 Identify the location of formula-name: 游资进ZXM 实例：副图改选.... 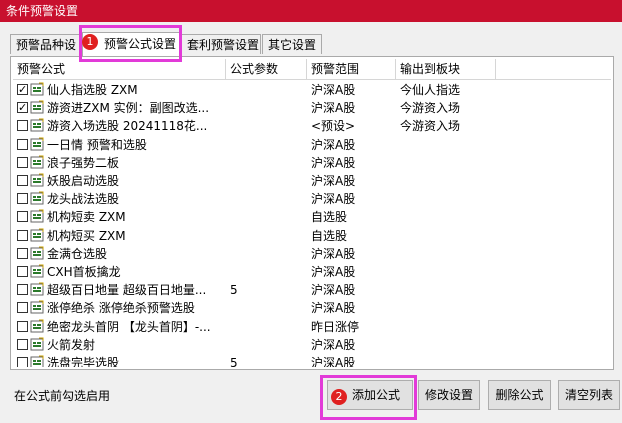
(128, 108).